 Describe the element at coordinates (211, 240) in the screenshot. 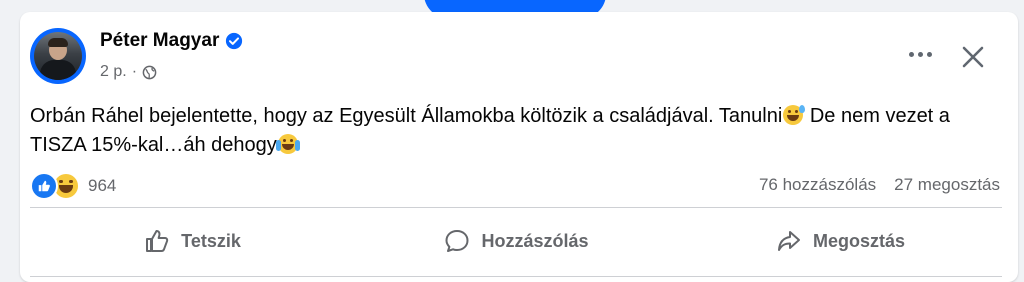

I see `like-label: Tetszik` at that location.